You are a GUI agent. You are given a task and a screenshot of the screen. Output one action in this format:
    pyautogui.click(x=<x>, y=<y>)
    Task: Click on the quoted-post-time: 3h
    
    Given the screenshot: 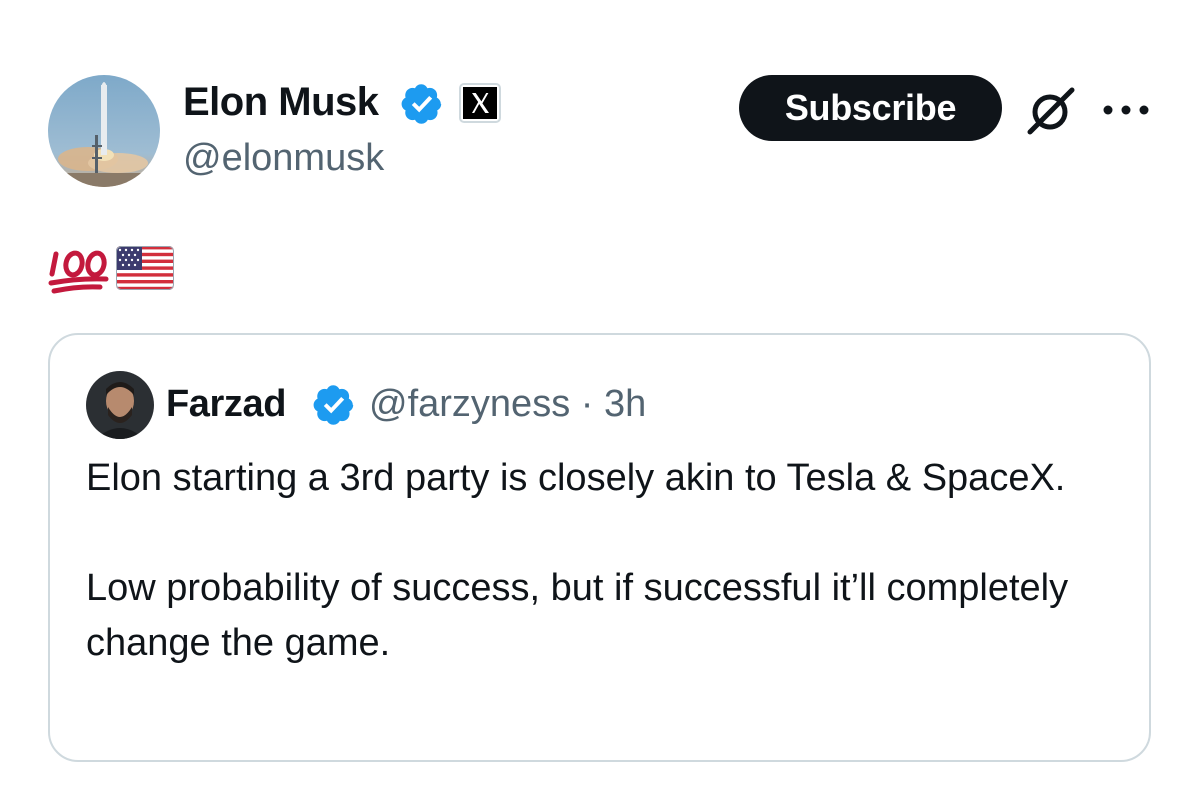 What is the action you would take?
    pyautogui.click(x=625, y=404)
    